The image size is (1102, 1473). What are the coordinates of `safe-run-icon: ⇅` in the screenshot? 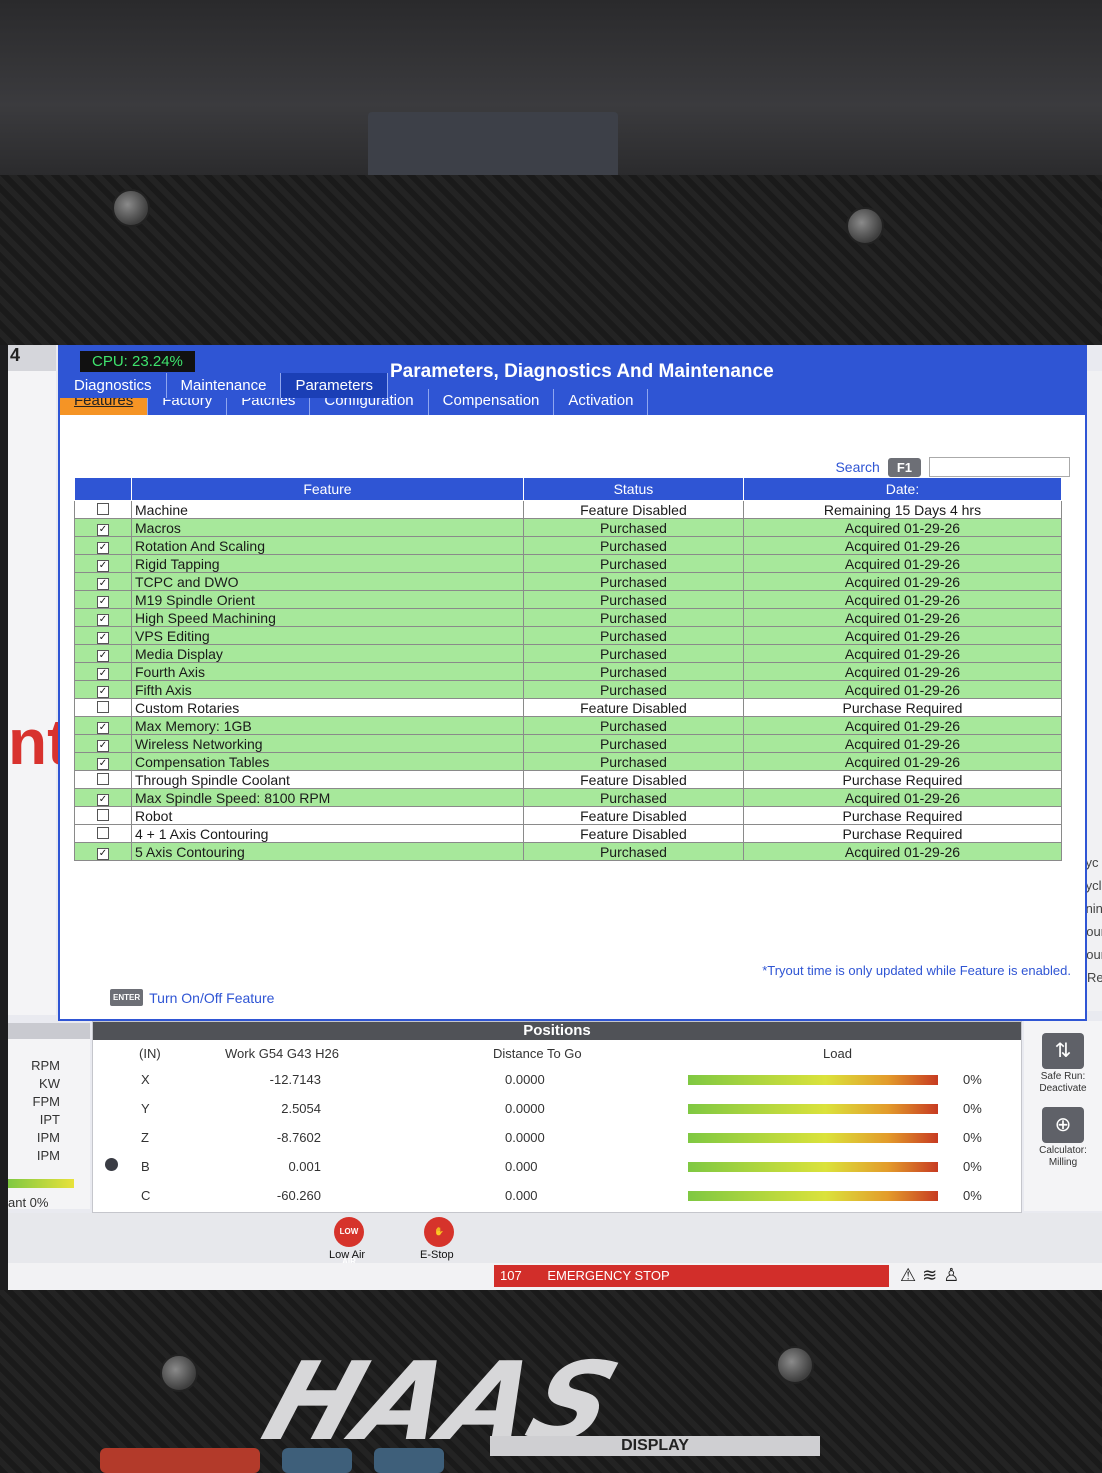 It's located at (1063, 1051).